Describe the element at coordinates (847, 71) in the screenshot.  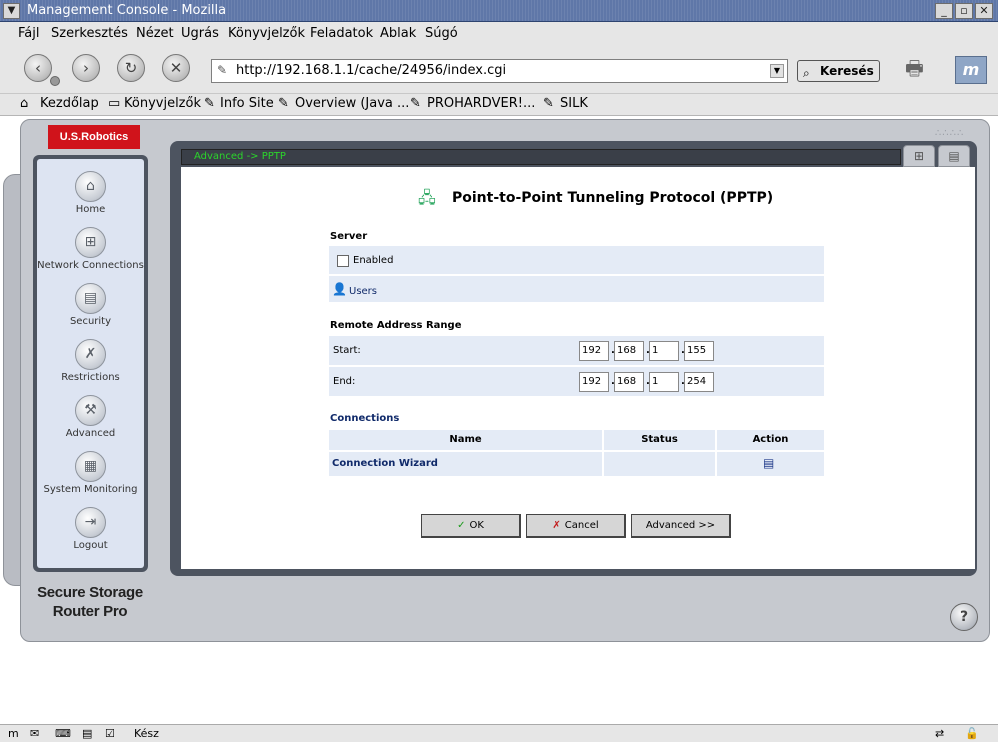
I see `search-button-label: Keresés` at that location.